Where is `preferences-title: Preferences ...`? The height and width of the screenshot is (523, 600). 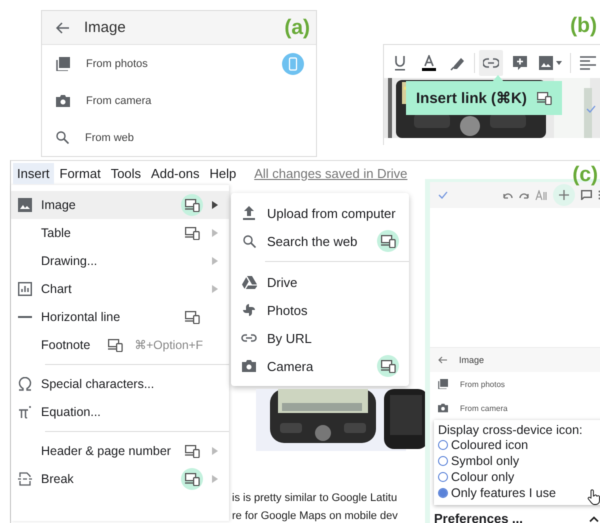
preferences-title: Preferences ... is located at coordinates (478, 517).